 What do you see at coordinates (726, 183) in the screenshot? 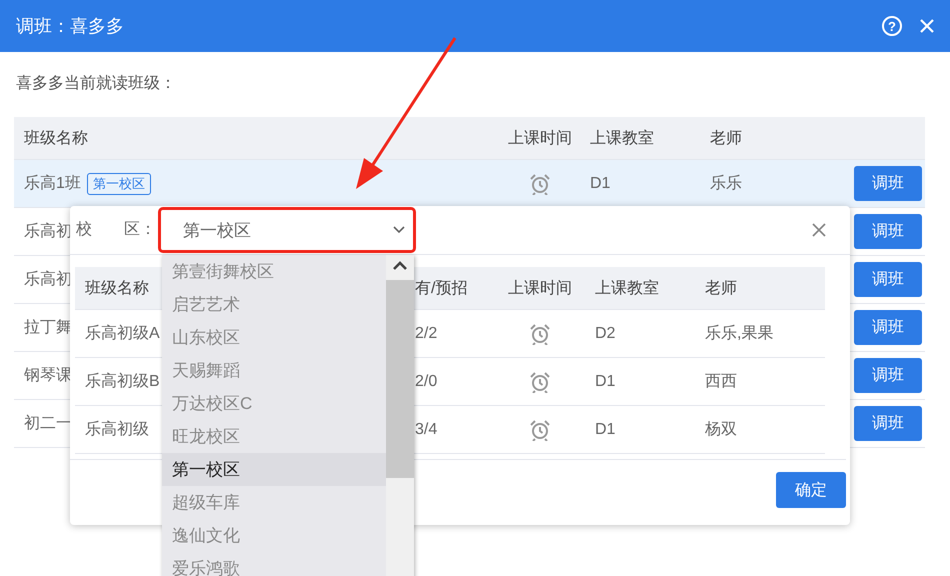
I see `teacher-cell: 乐乐` at bounding box center [726, 183].